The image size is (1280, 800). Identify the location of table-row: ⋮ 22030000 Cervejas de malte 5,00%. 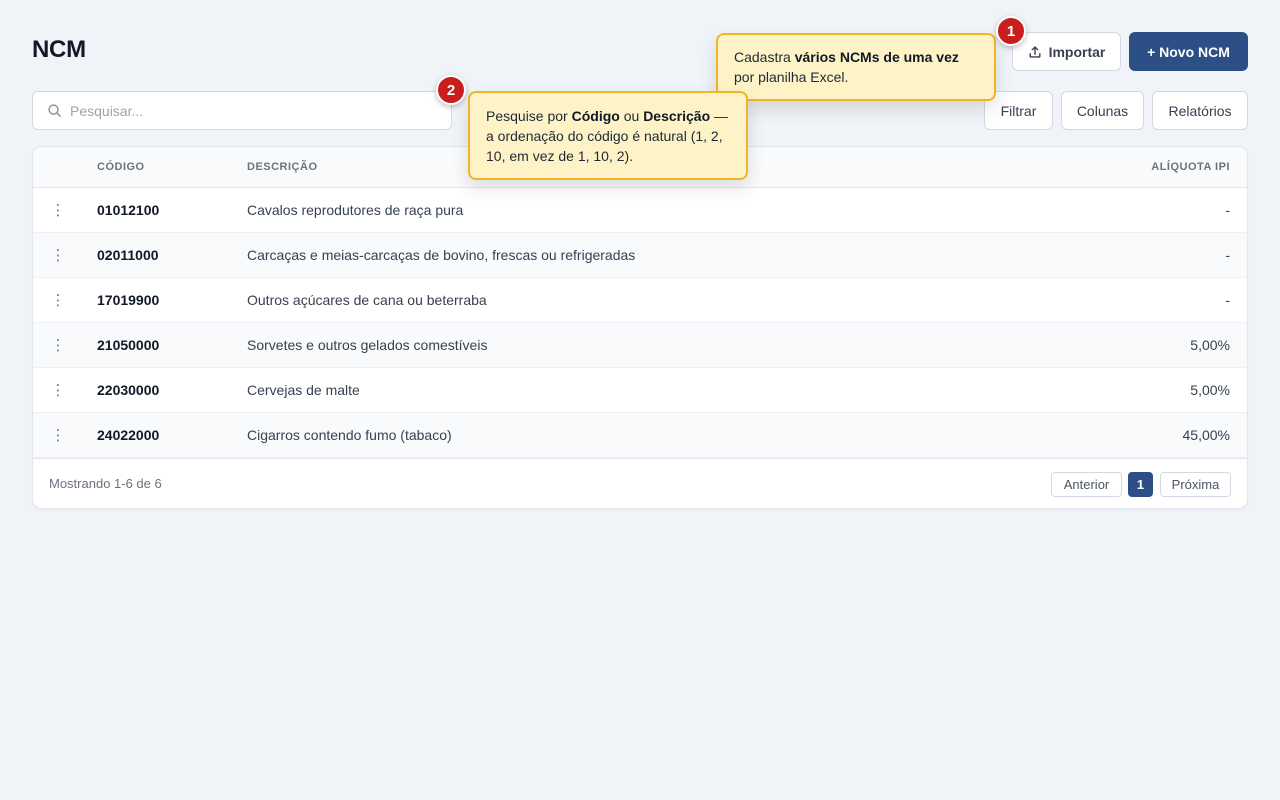
(640, 390).